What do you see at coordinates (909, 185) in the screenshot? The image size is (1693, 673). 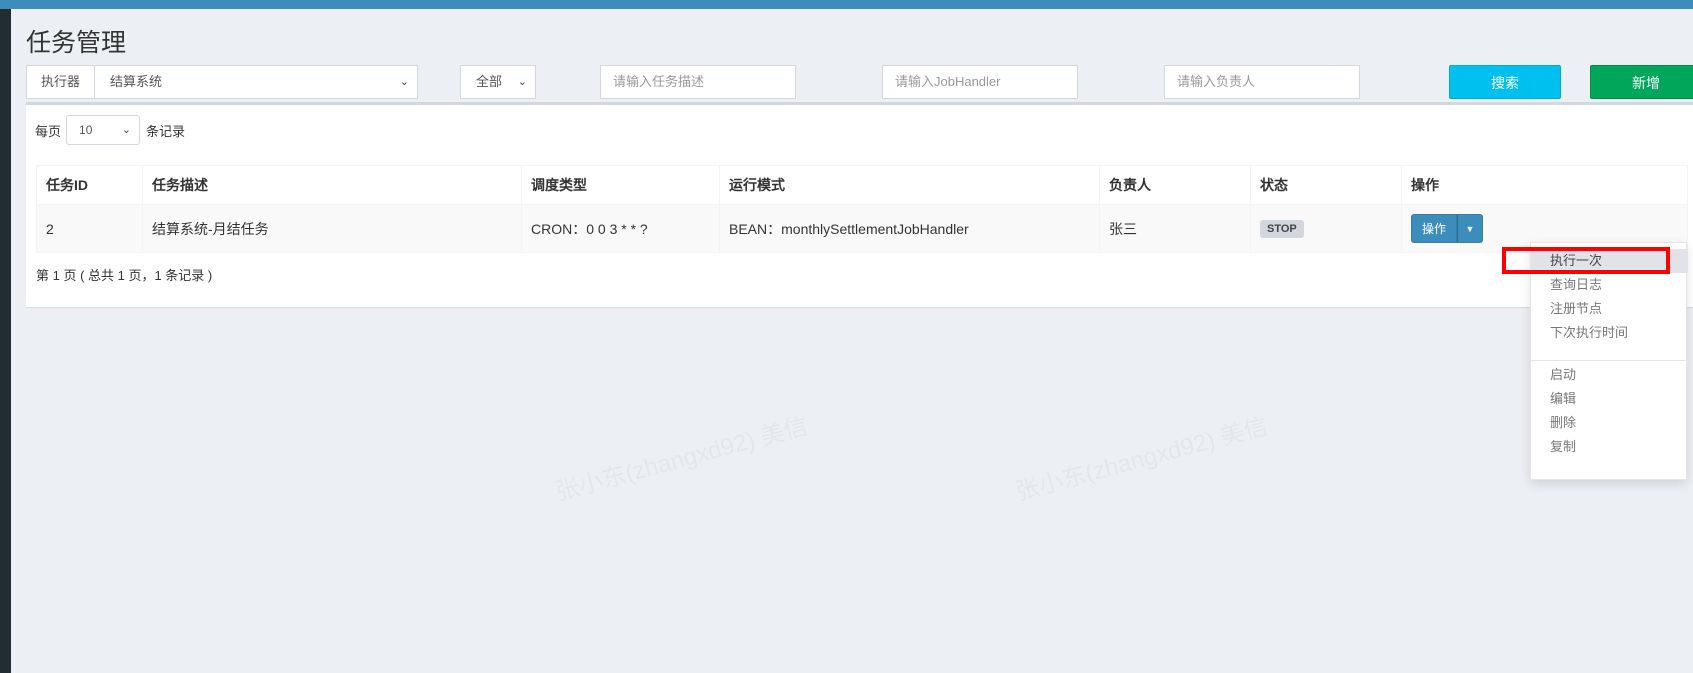 I see `col-header-mode: 运行模式` at bounding box center [909, 185].